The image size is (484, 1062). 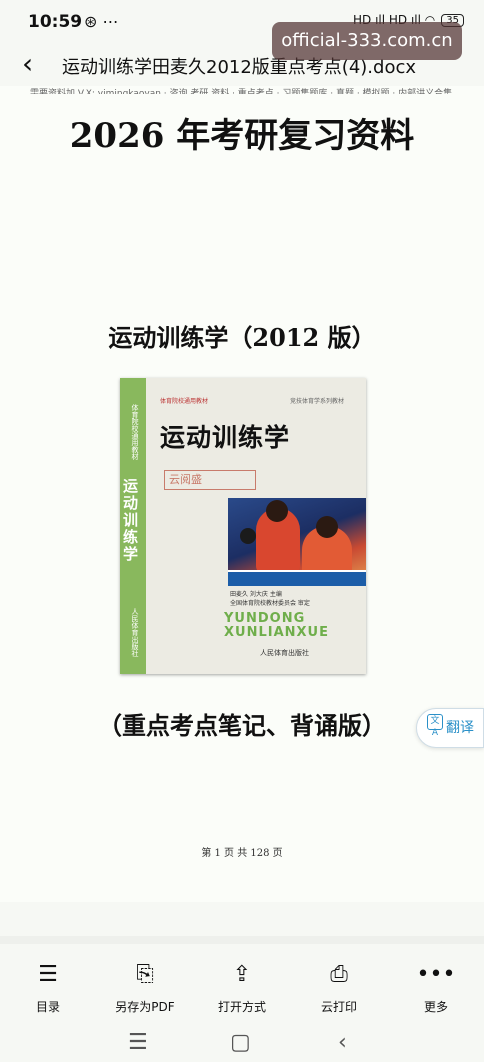 I want to click on cover-pinyin: YUNDONG XUNLIANXUE, so click(x=276, y=626).